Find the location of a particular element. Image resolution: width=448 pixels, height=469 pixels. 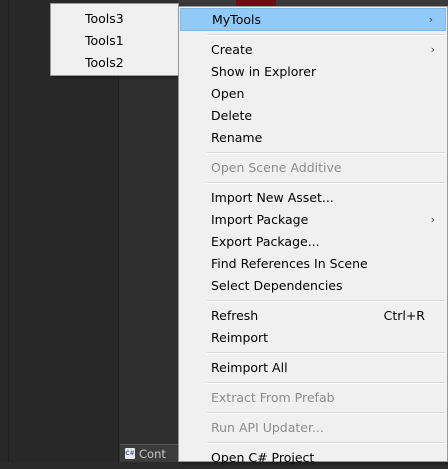

menu-item-reimport-all: Reimport All is located at coordinates (313, 368).